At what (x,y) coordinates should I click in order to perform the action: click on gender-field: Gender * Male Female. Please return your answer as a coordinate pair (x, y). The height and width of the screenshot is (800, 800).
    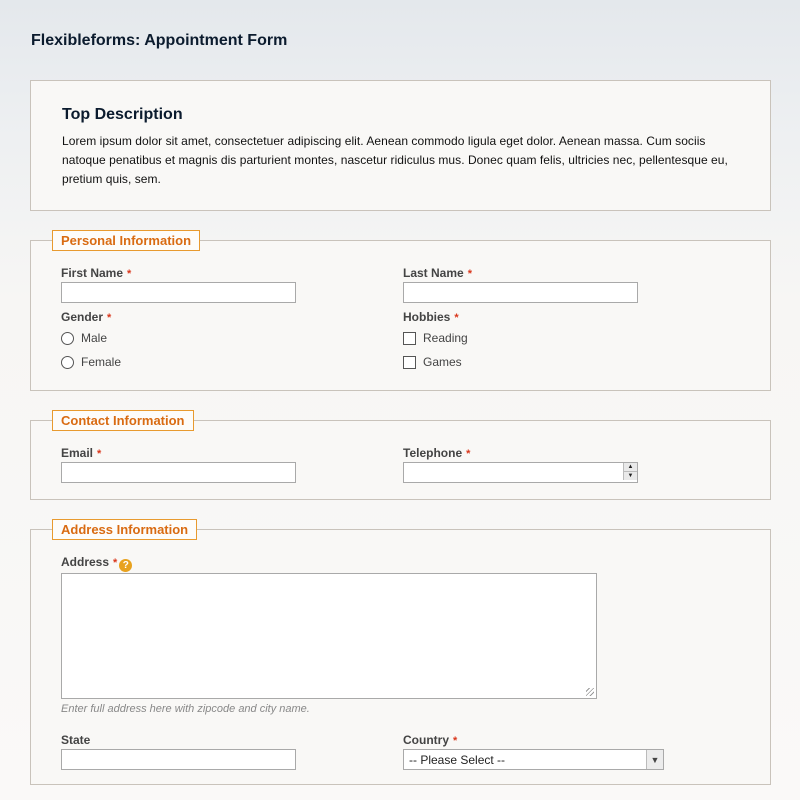
    Looking at the image, I should click on (91, 342).